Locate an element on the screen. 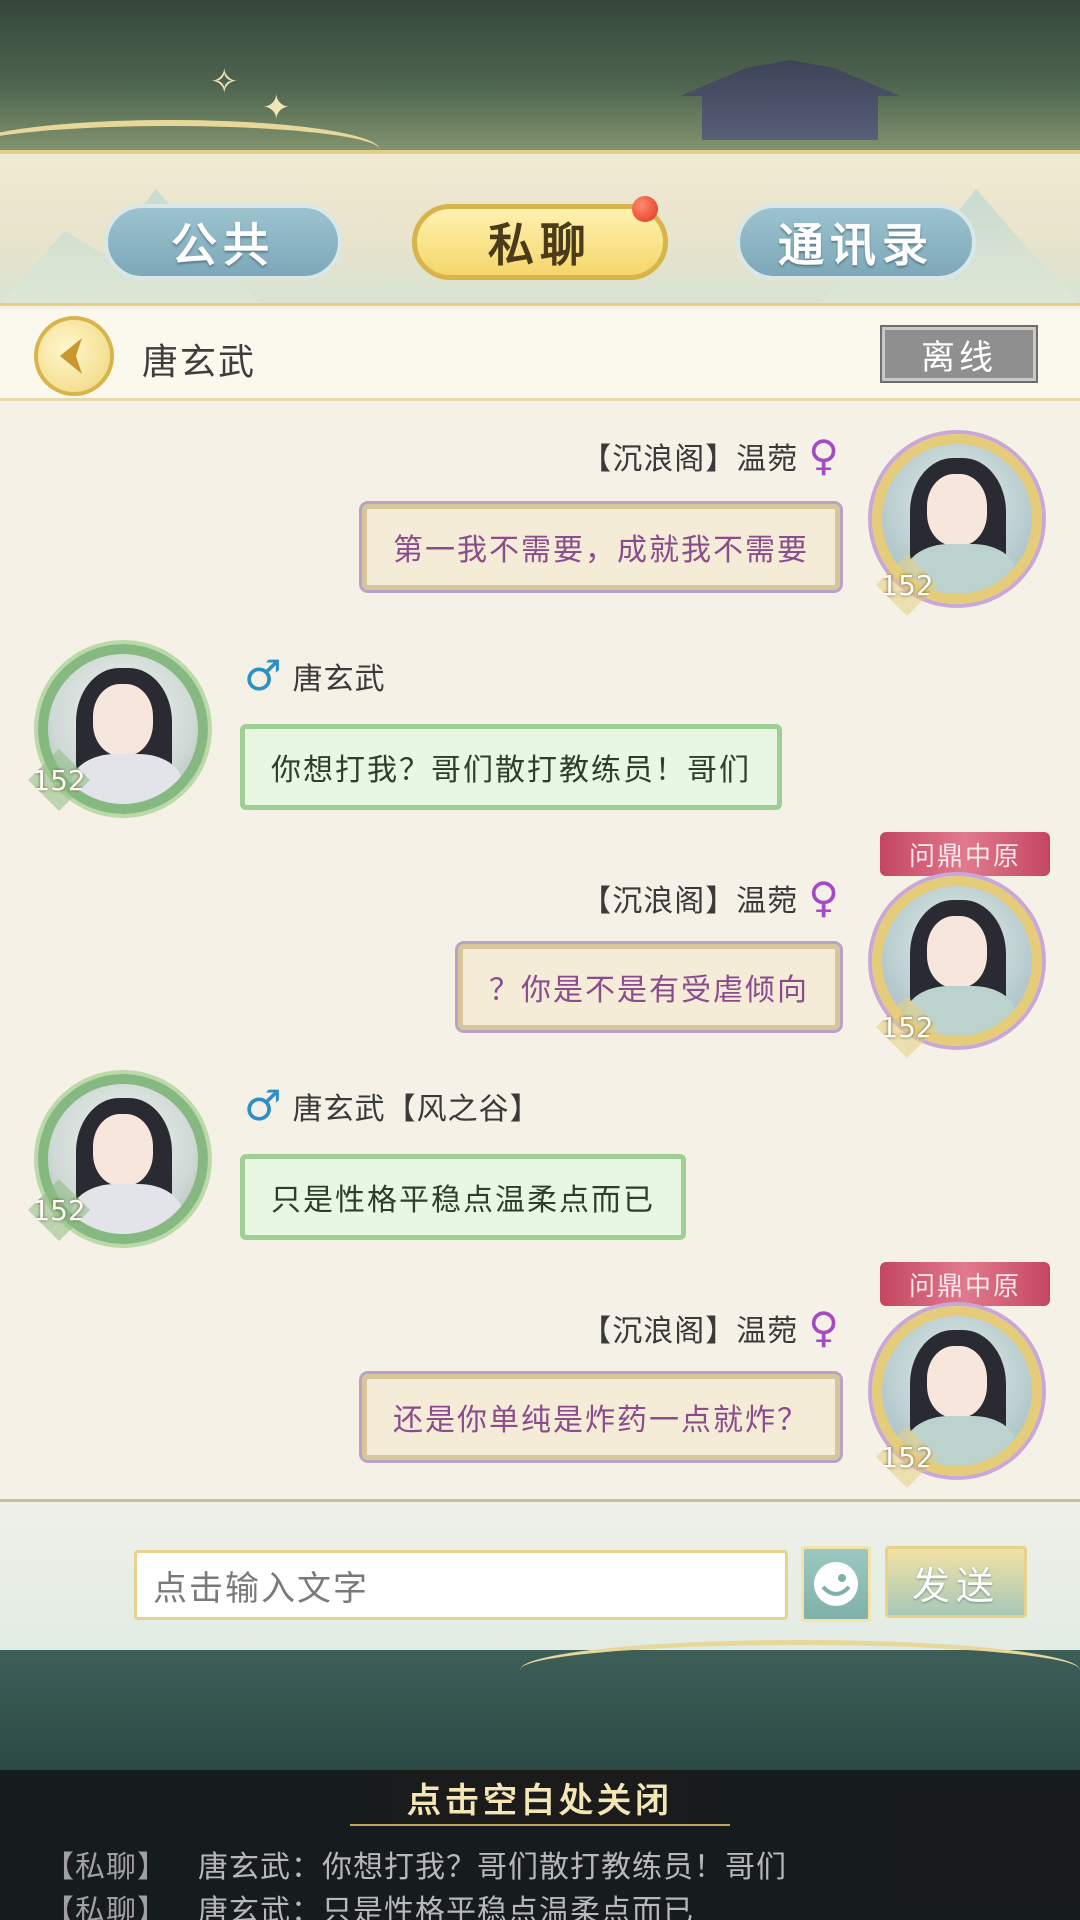 This screenshot has height=1920, width=1080. message-item: 【沉浪阁】温菀 ♀ 152 第一我不需要，成就我不需要 is located at coordinates (540, 514).